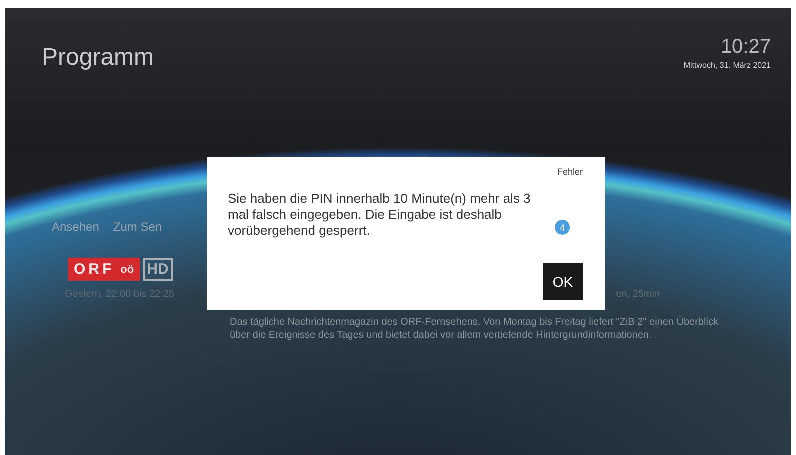  What do you see at coordinates (137, 227) in the screenshot?
I see `action-button: Zum Sen` at bounding box center [137, 227].